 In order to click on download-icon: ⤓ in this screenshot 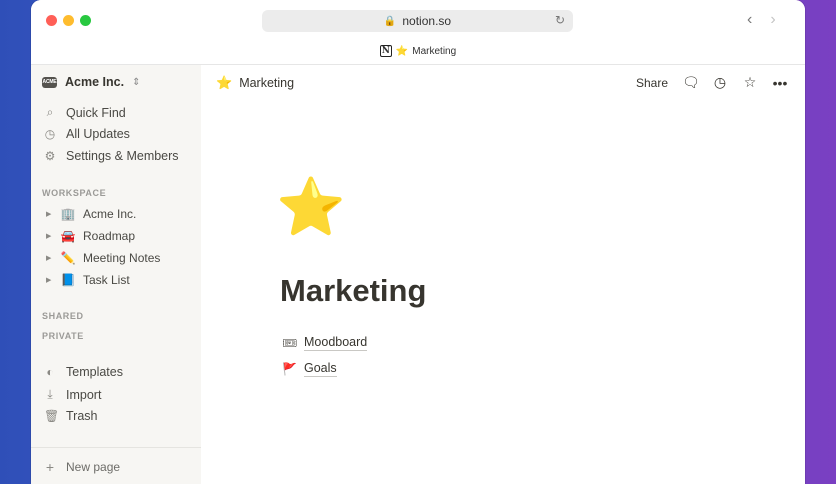, I will do `click(50, 394)`.